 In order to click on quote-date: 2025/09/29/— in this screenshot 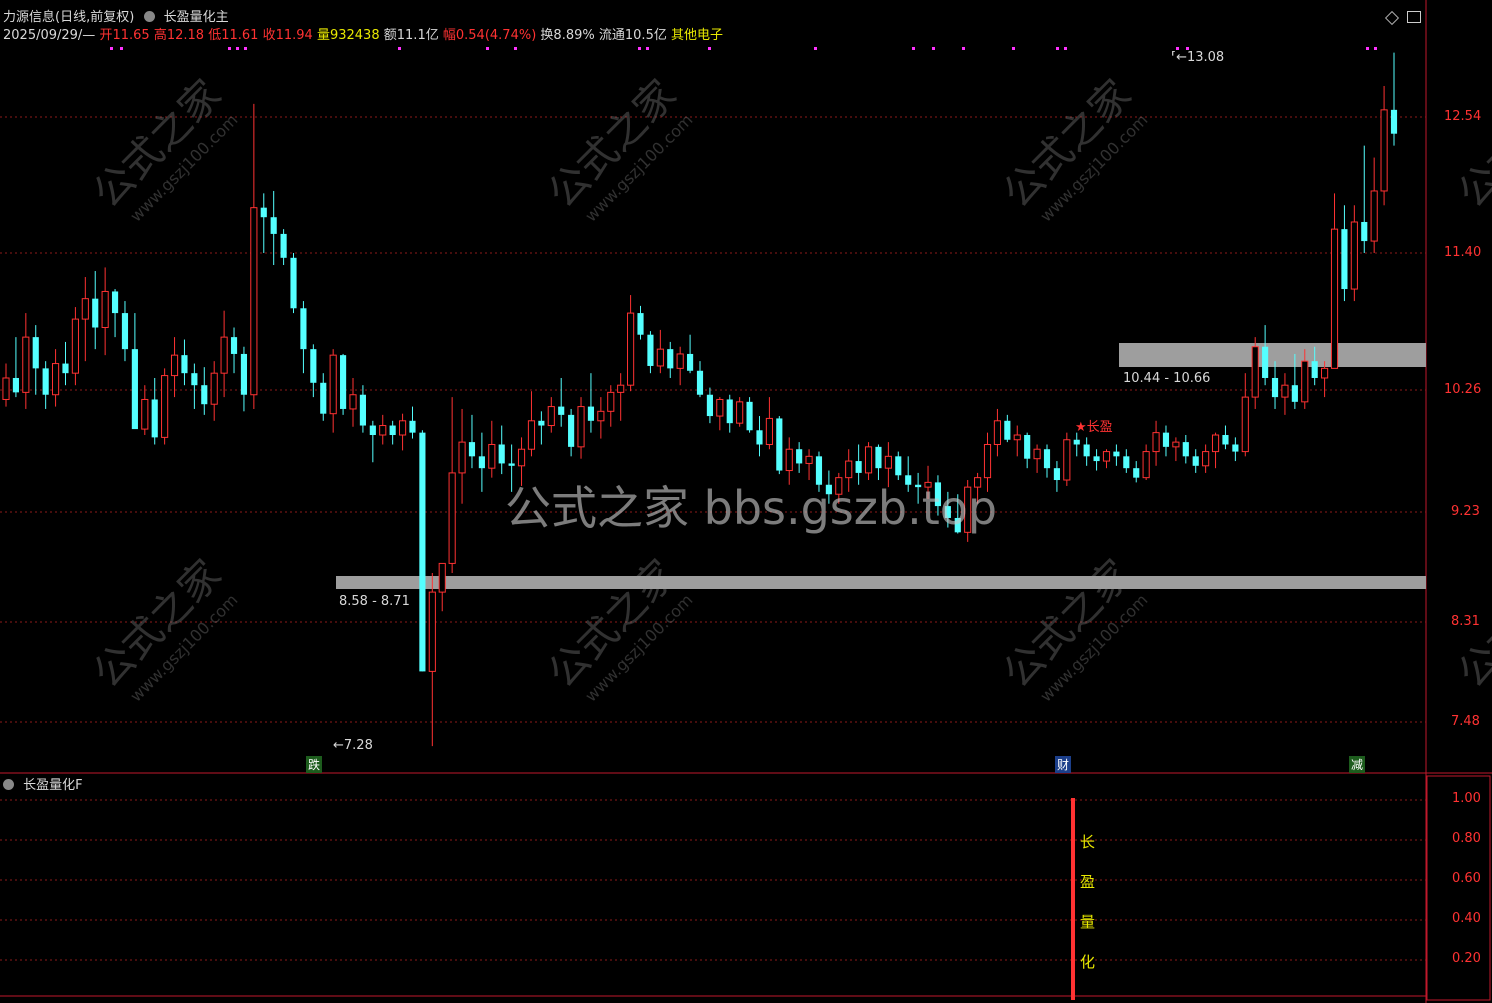, I will do `click(49, 35)`.